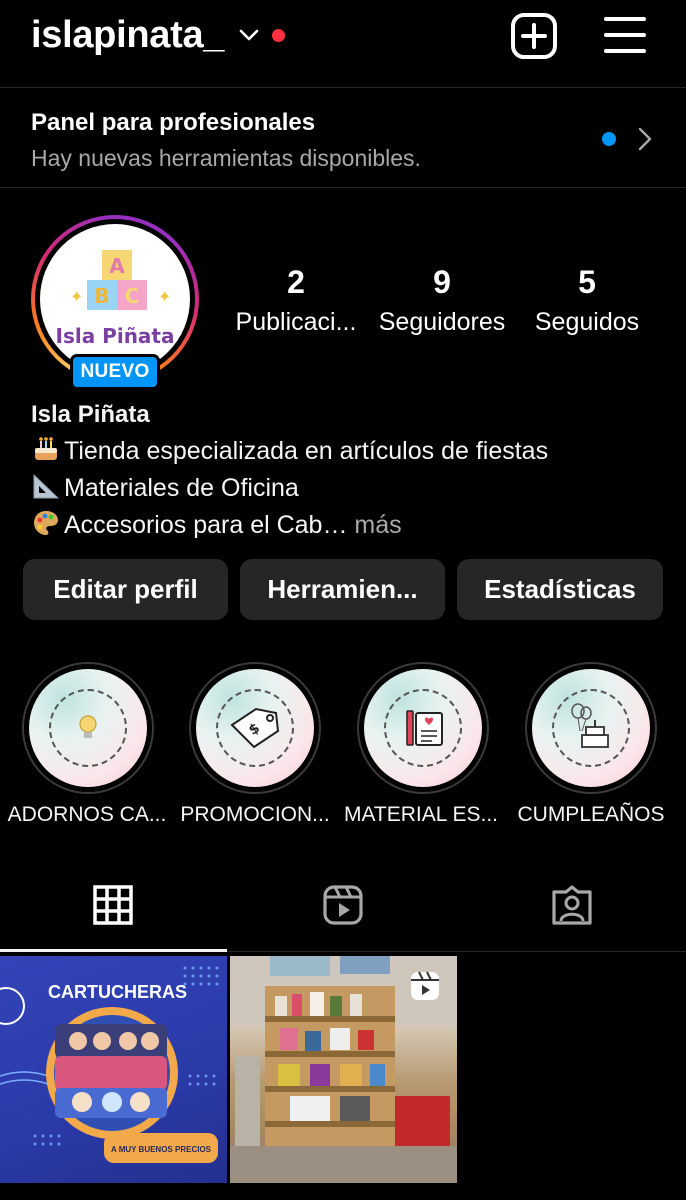  I want to click on following-label: Seguidos, so click(587, 322).